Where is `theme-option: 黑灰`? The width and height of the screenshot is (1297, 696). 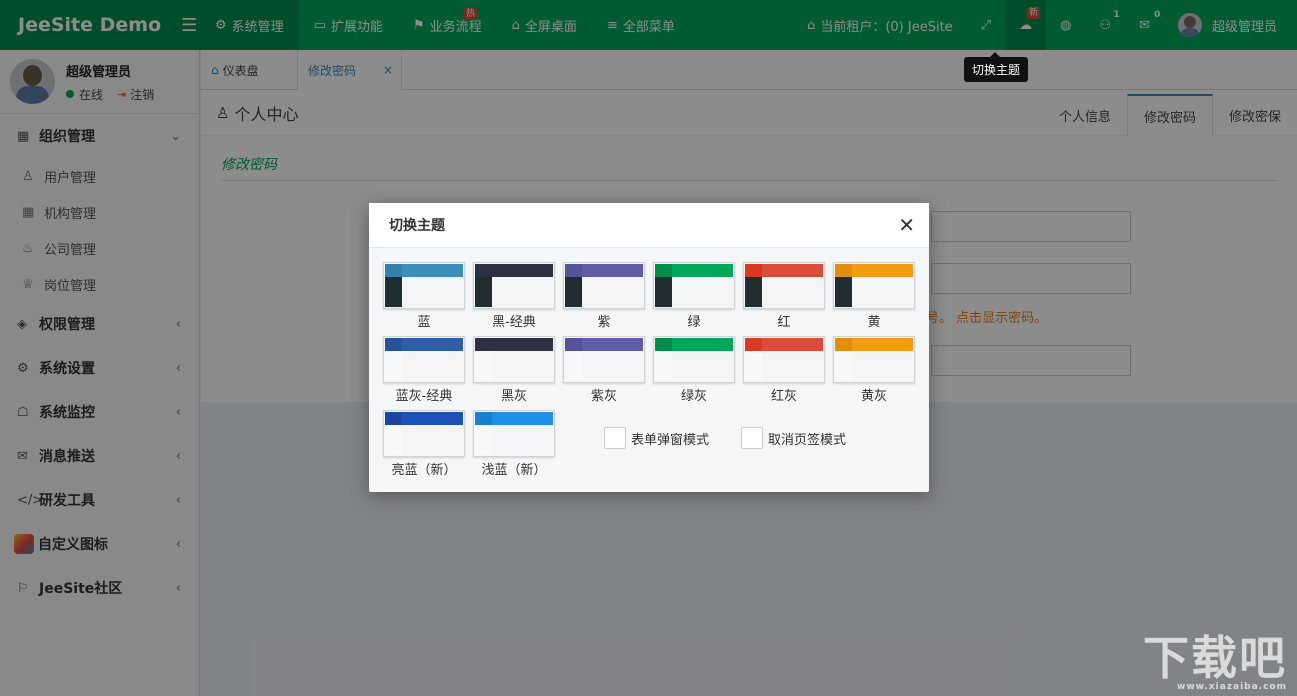 theme-option: 黑灰 is located at coordinates (514, 370).